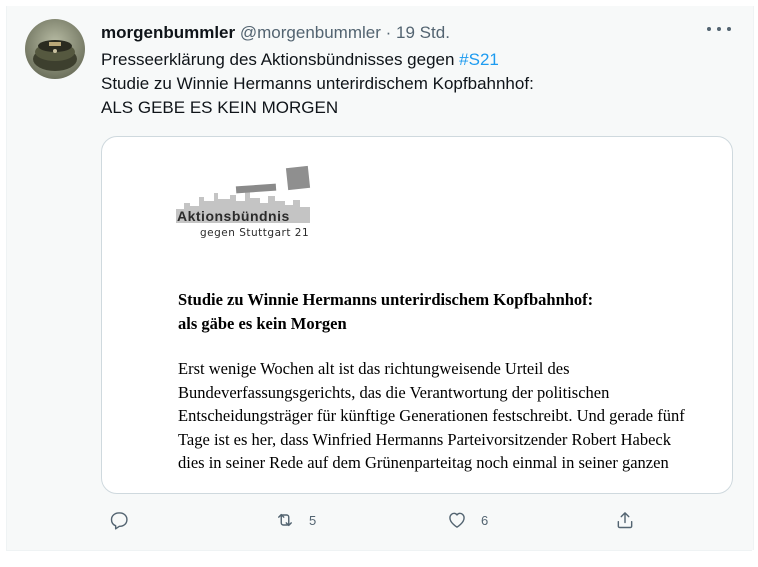  I want to click on user-handle: @morgenbummler, so click(310, 32).